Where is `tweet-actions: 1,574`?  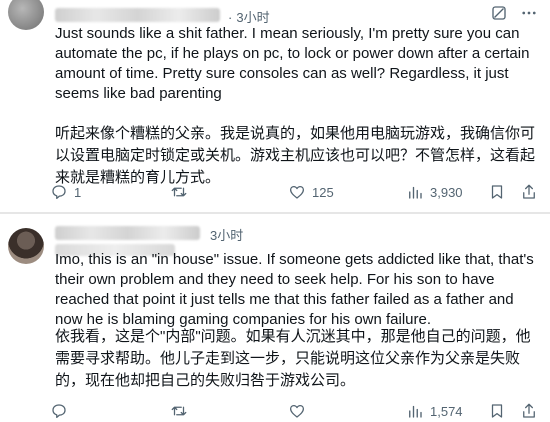
tweet-actions: 1,574 is located at coordinates (295, 411).